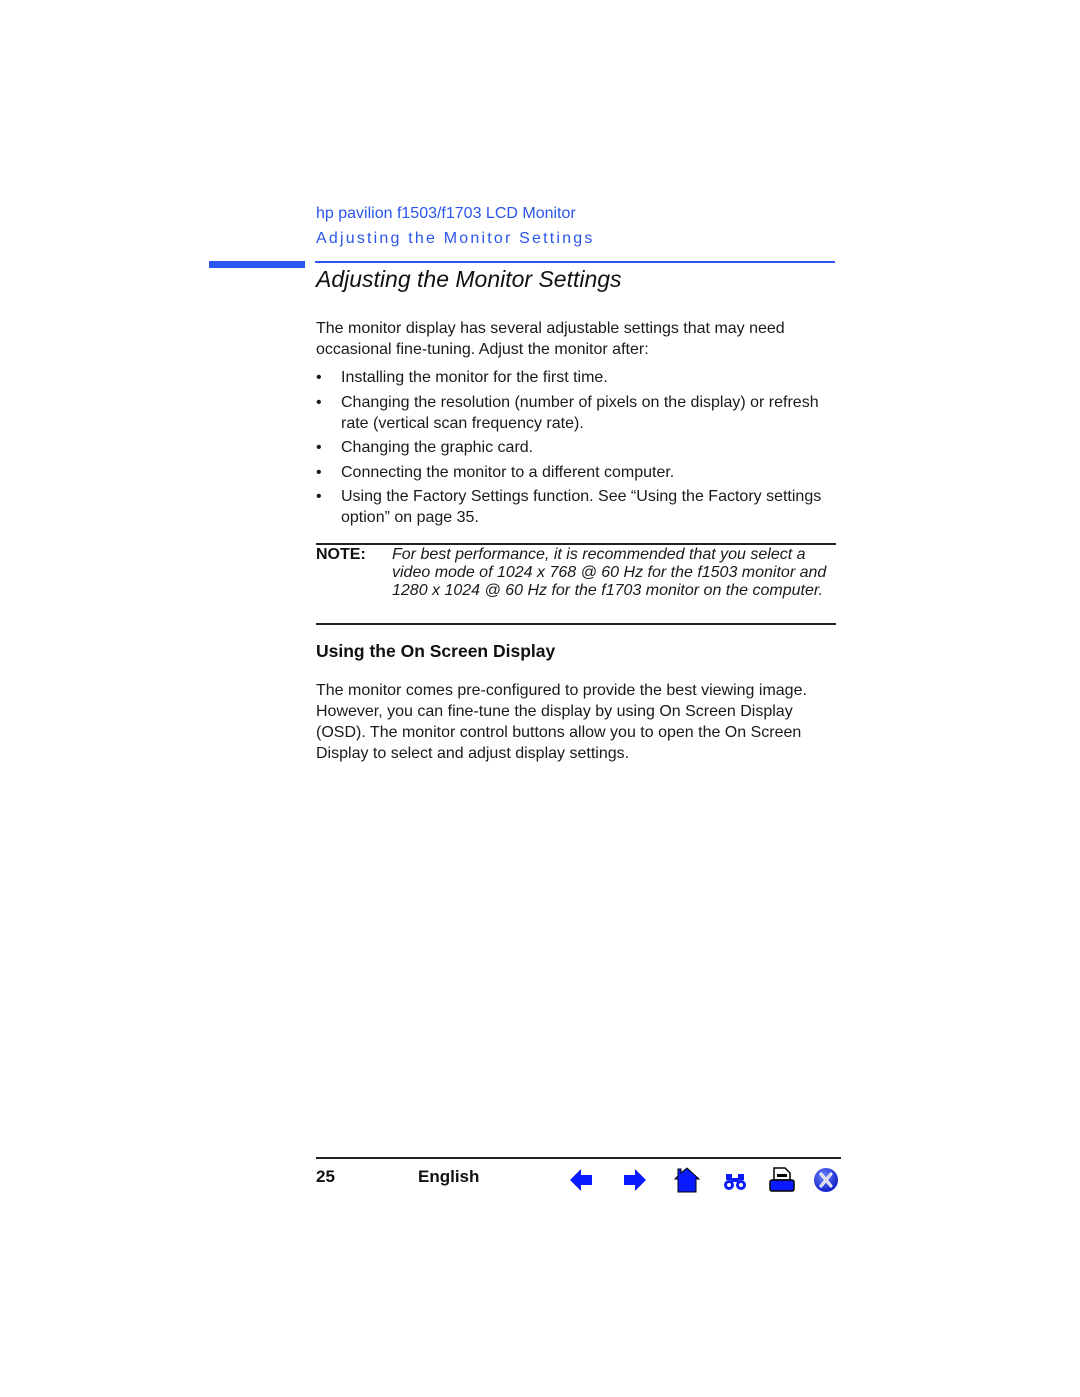 This screenshot has width=1080, height=1397. I want to click on note-top-rule, so click(576, 544).